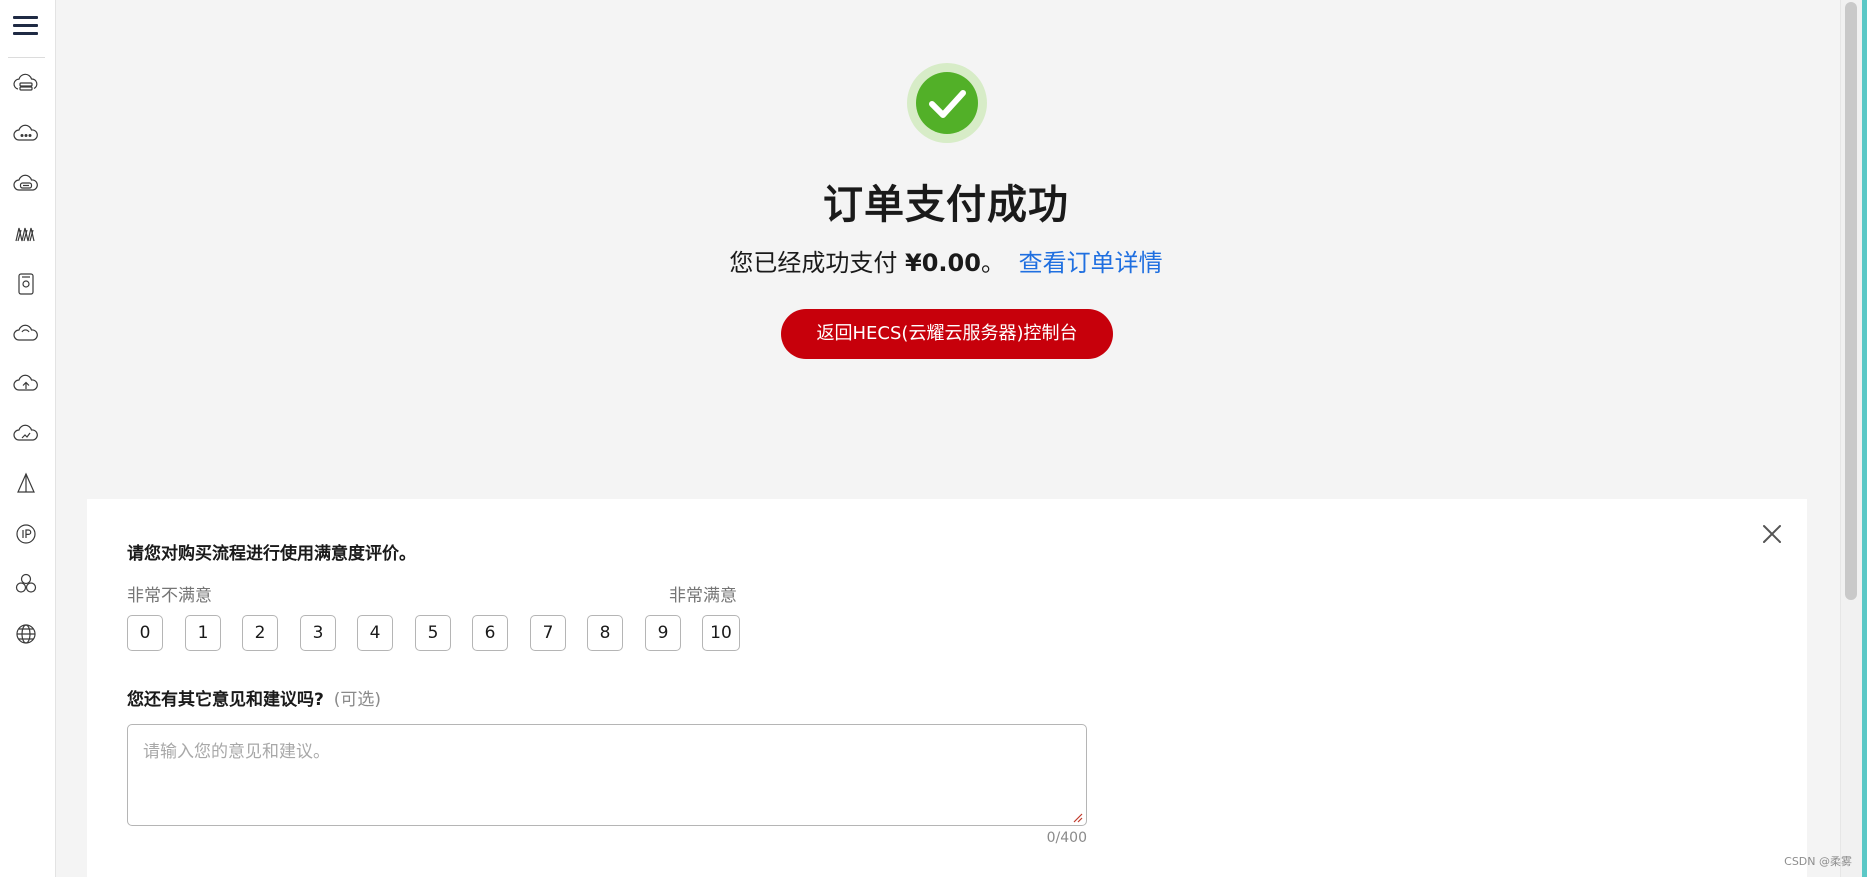 Image resolution: width=1867 pixels, height=877 pixels. Describe the element at coordinates (607, 775) in the screenshot. I see `feedback-textarea` at that location.